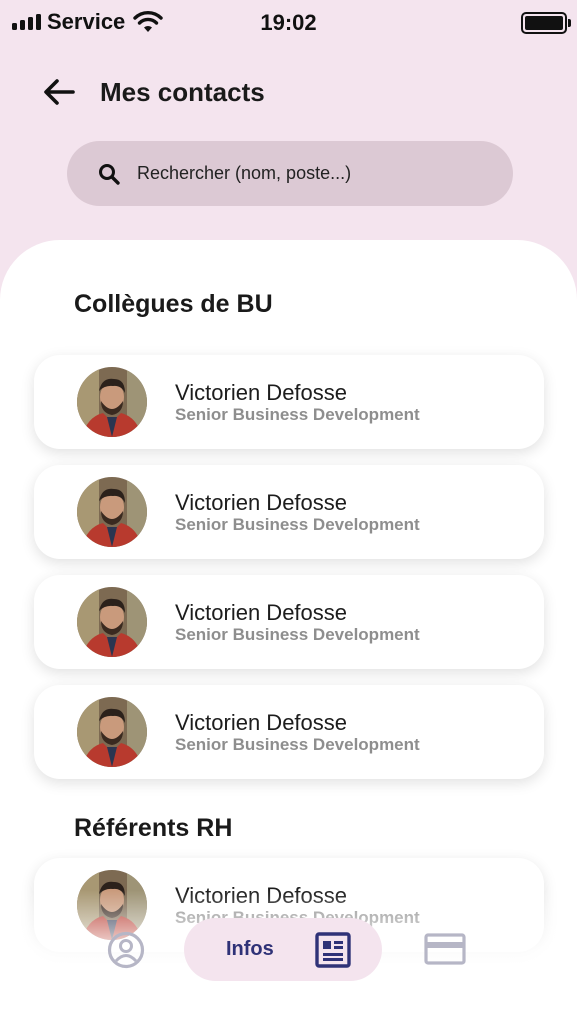 The image size is (577, 1024). I want to click on back-button, so click(59, 92).